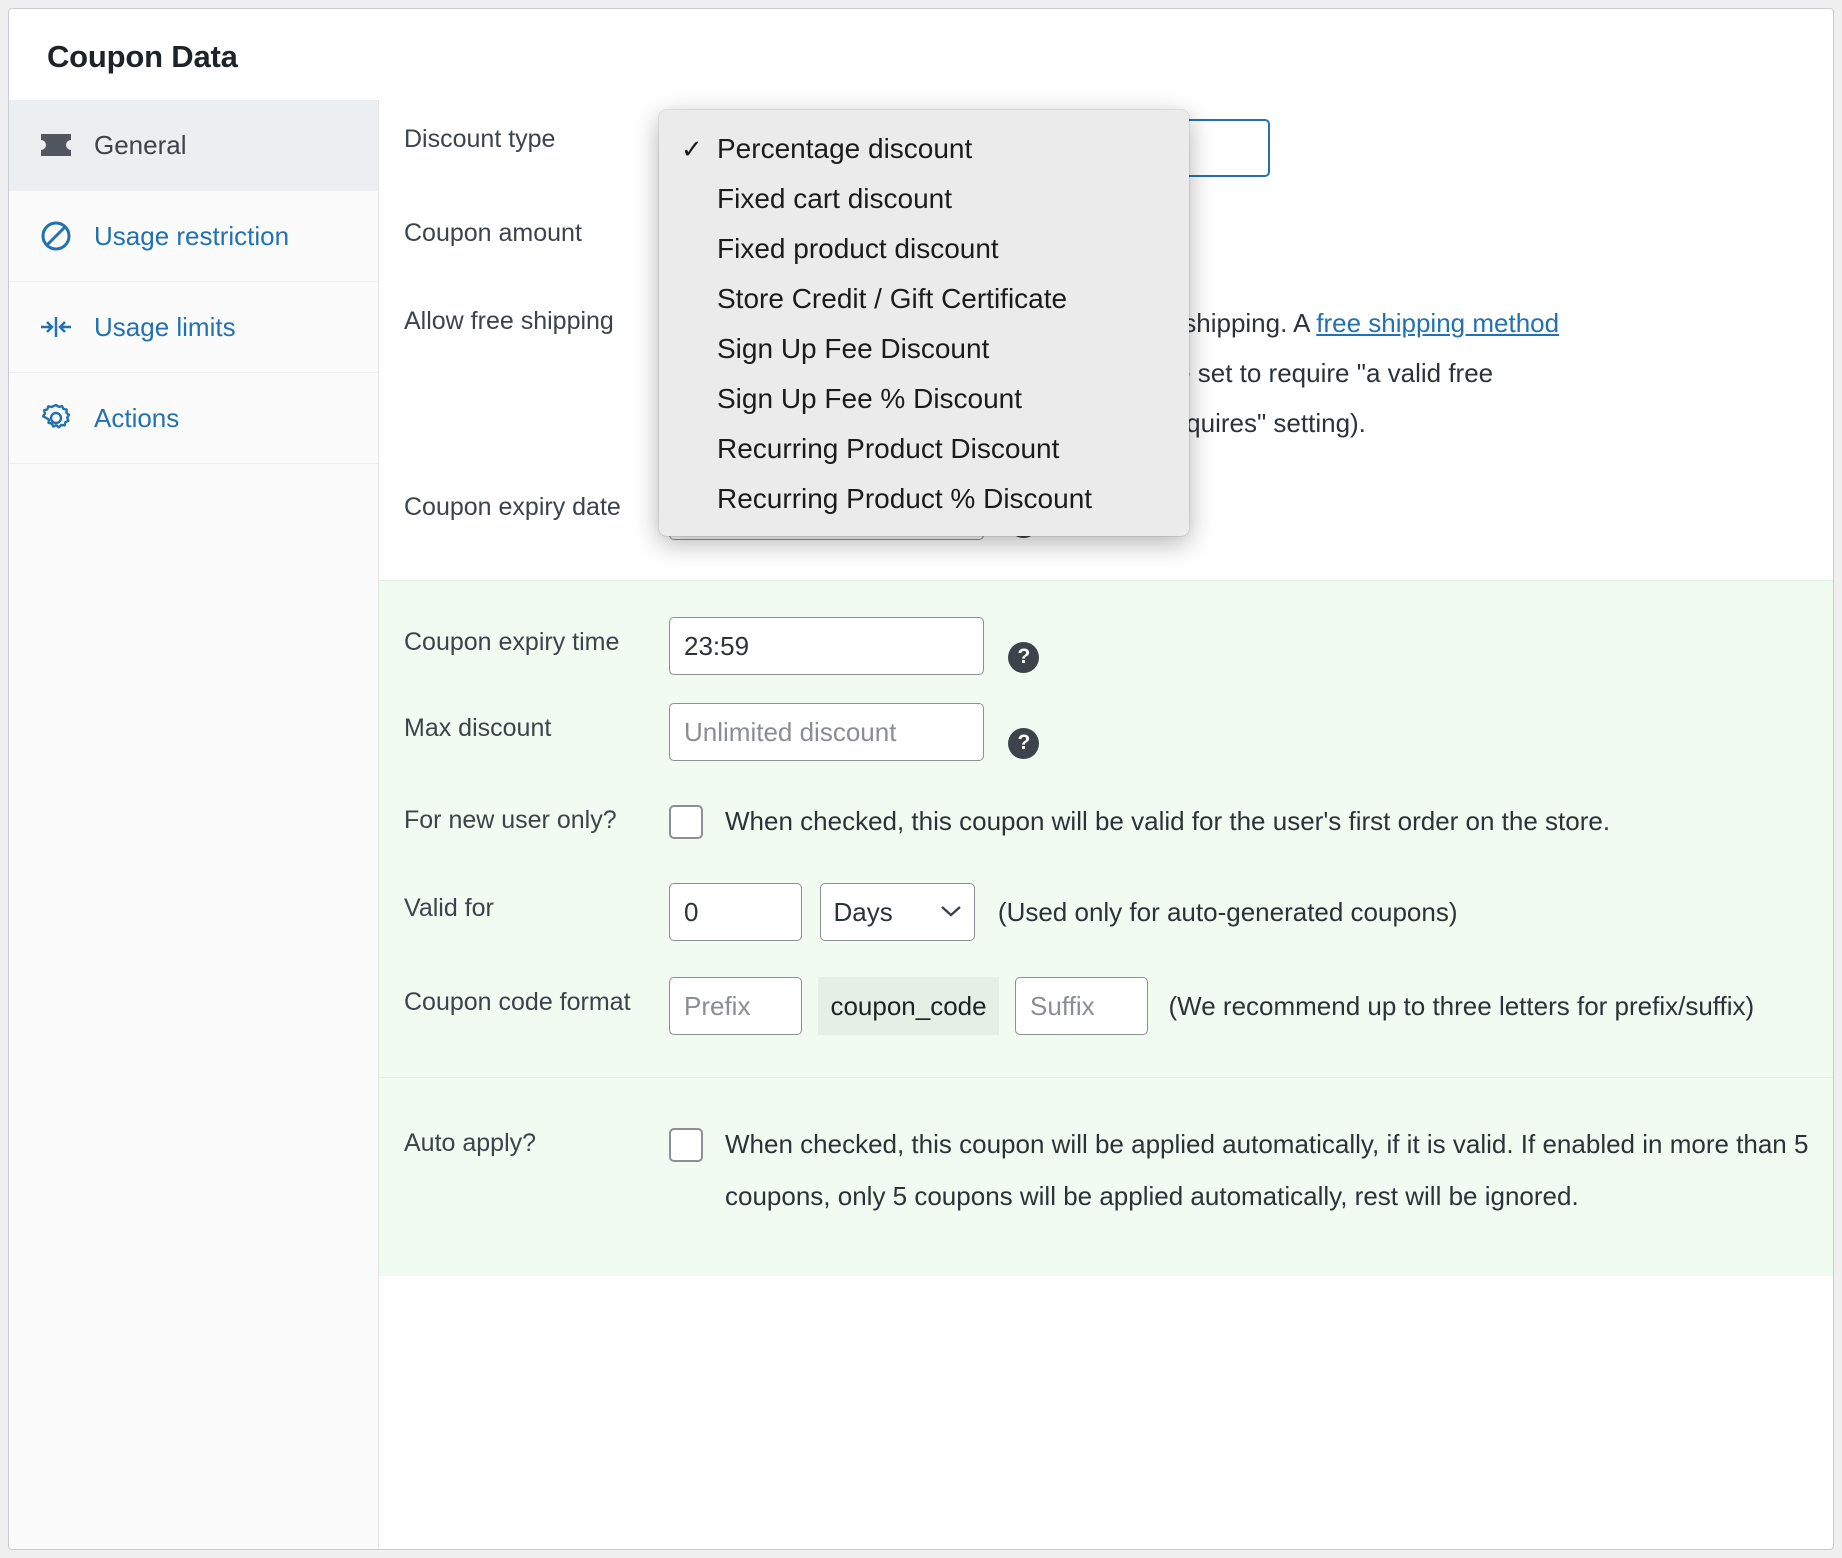  I want to click on sidebar-item-label: Usage limits, so click(165, 326).